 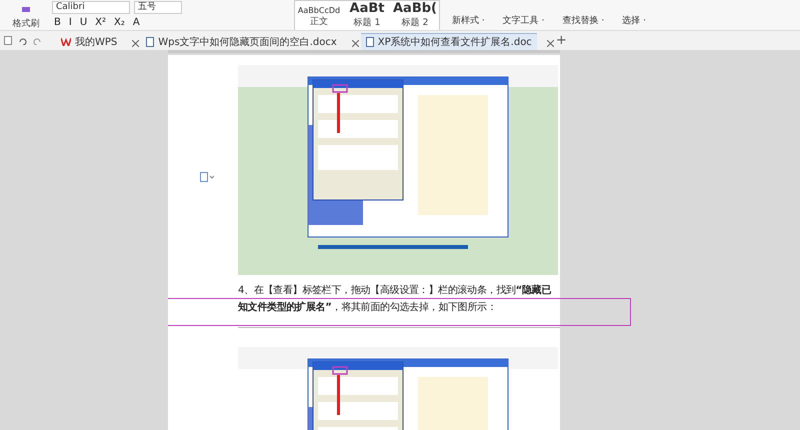 What do you see at coordinates (57, 22) in the screenshot?
I see `format-button: B` at bounding box center [57, 22].